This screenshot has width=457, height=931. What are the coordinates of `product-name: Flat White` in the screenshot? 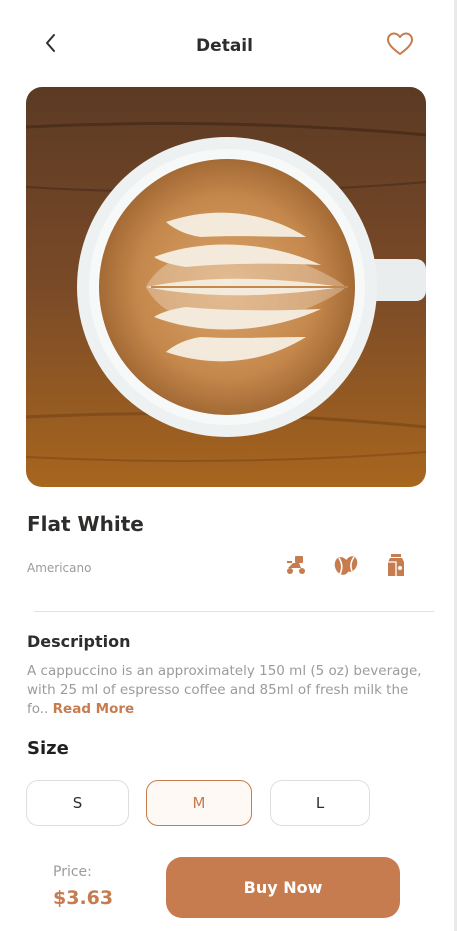 It's located at (85, 524).